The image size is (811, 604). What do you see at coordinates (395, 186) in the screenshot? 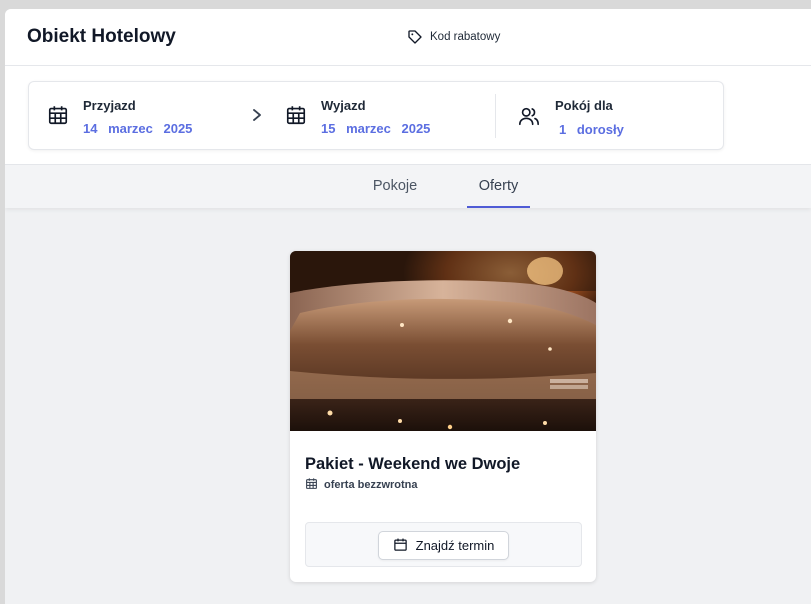
I see `tab-rooms: Pokoje` at bounding box center [395, 186].